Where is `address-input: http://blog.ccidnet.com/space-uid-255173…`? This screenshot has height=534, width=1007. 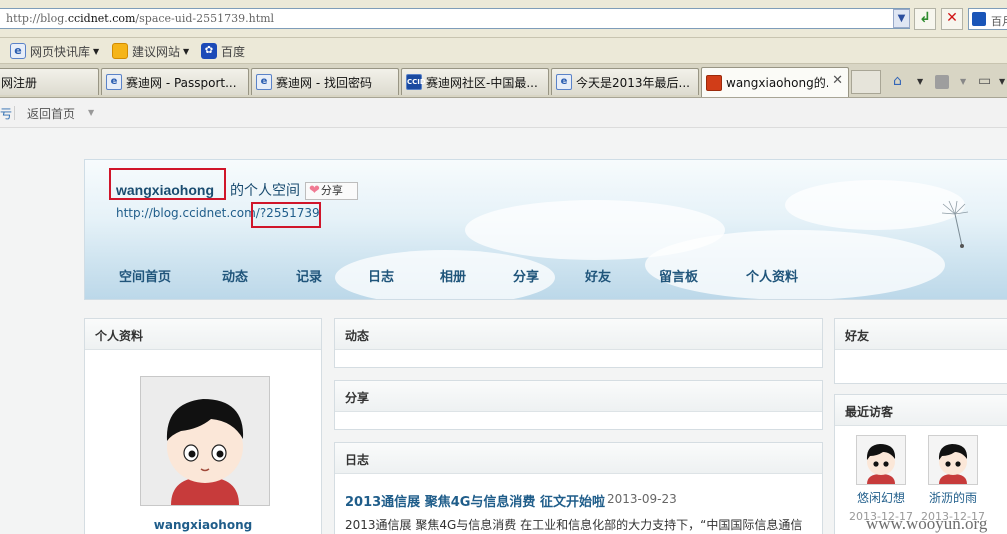
address-input: http://blog.ccidnet.com/space-uid-255173… is located at coordinates (455, 18).